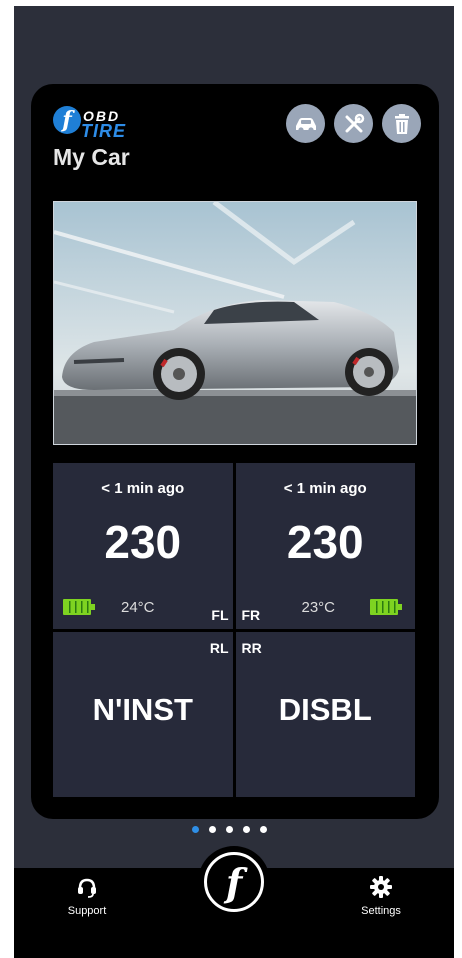 The image size is (462, 958). Describe the element at coordinates (87, 888) in the screenshot. I see `headset-icon` at that location.